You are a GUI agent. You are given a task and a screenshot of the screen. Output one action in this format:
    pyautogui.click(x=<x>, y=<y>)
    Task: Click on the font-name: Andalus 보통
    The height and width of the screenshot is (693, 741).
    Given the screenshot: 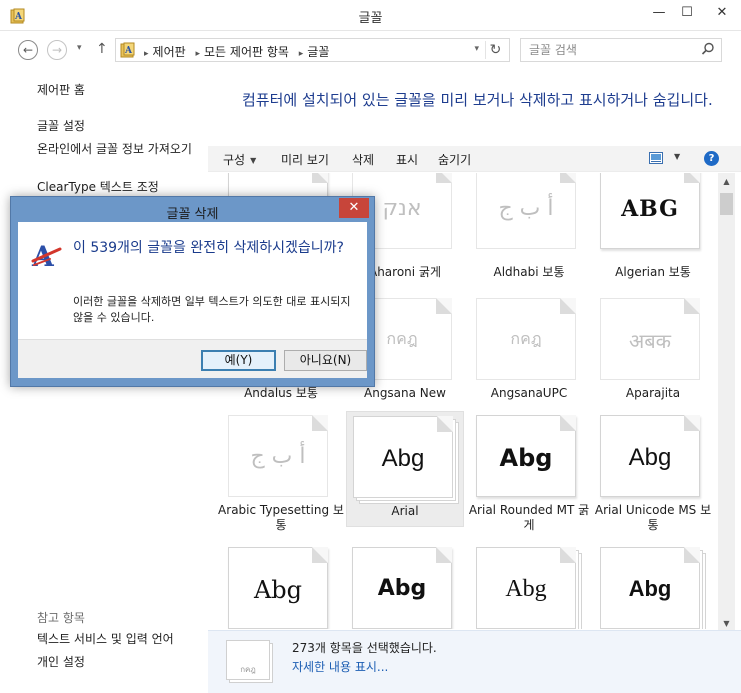 What is the action you would take?
    pyautogui.click(x=281, y=393)
    